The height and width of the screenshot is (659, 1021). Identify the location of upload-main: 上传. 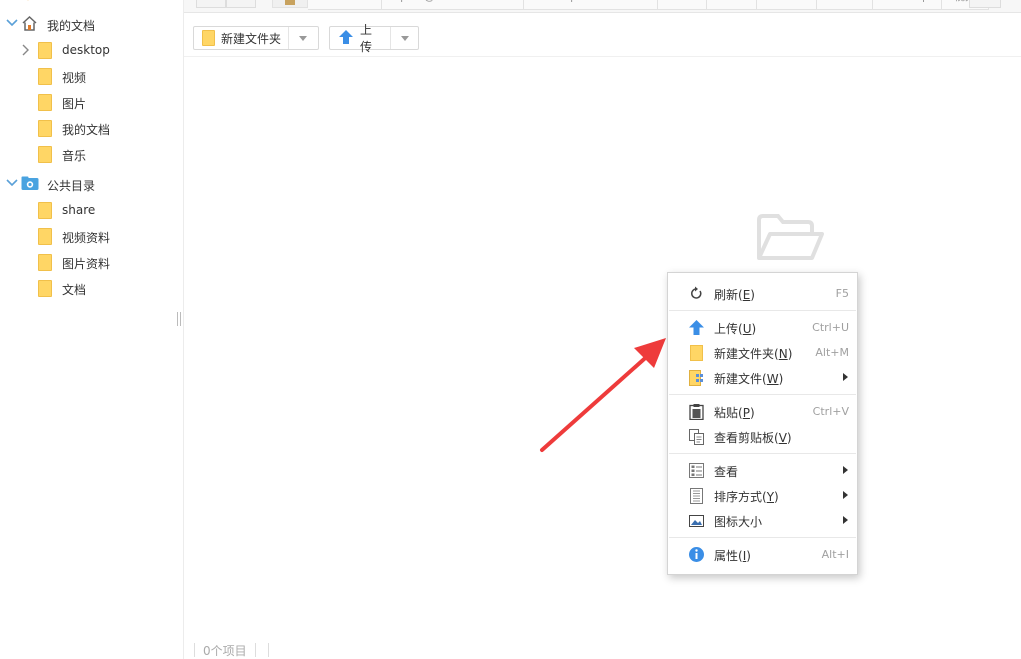
(361, 38).